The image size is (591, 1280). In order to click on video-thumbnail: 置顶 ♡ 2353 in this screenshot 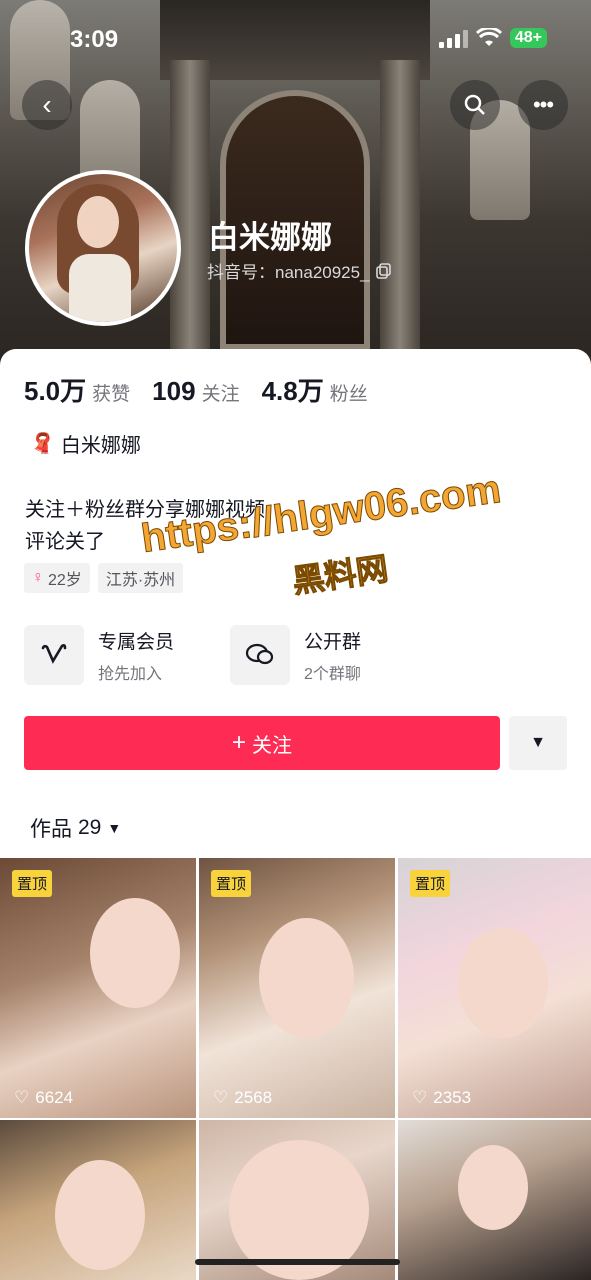, I will do `click(494, 988)`.